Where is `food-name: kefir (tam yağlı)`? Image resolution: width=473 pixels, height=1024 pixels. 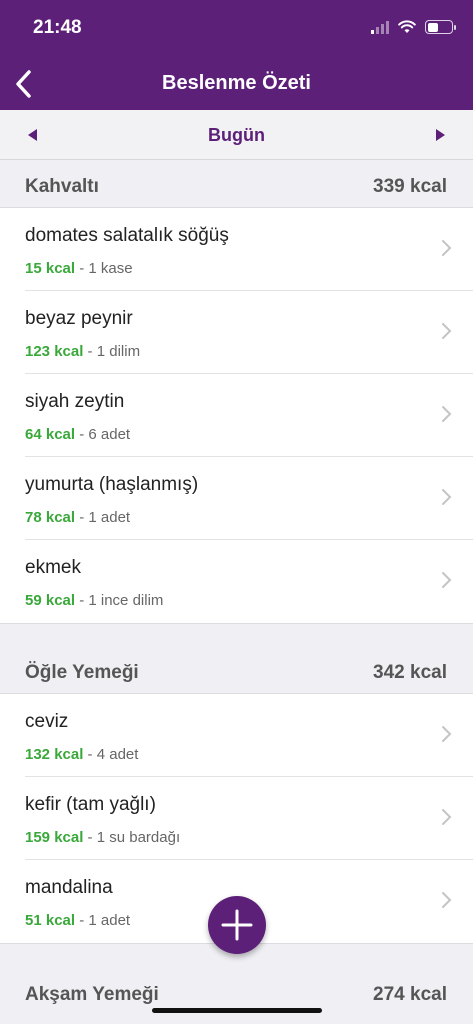 food-name: kefir (tam yağlı) is located at coordinates (90, 804).